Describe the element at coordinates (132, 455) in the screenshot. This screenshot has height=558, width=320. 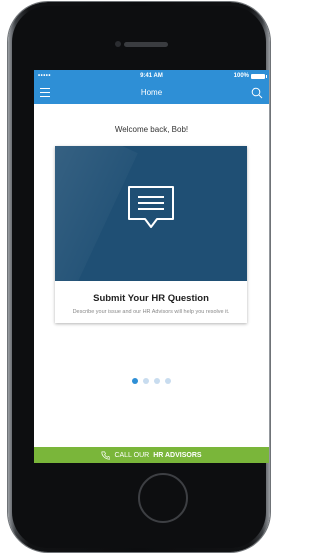
I see `cta-prefix: CALL OUR` at that location.